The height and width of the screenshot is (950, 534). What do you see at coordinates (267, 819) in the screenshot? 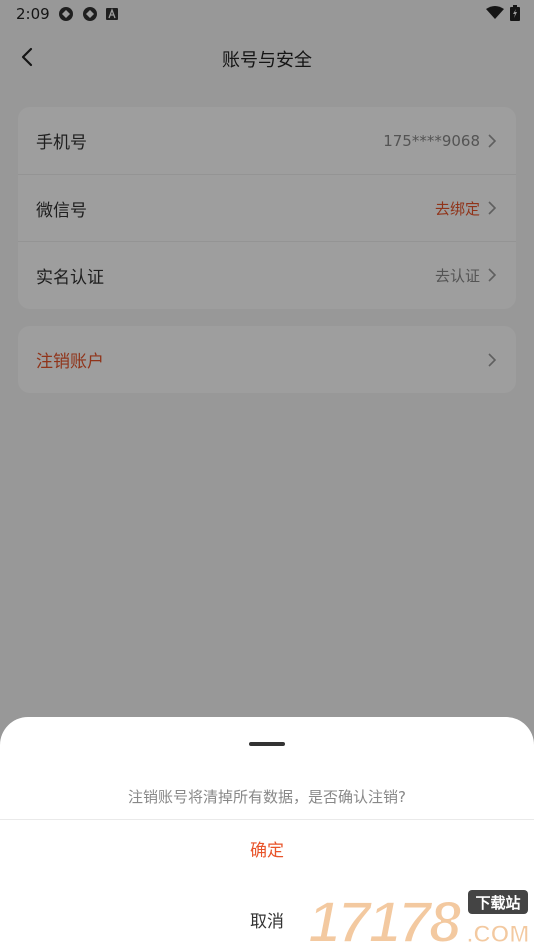
I see `divider` at bounding box center [267, 819].